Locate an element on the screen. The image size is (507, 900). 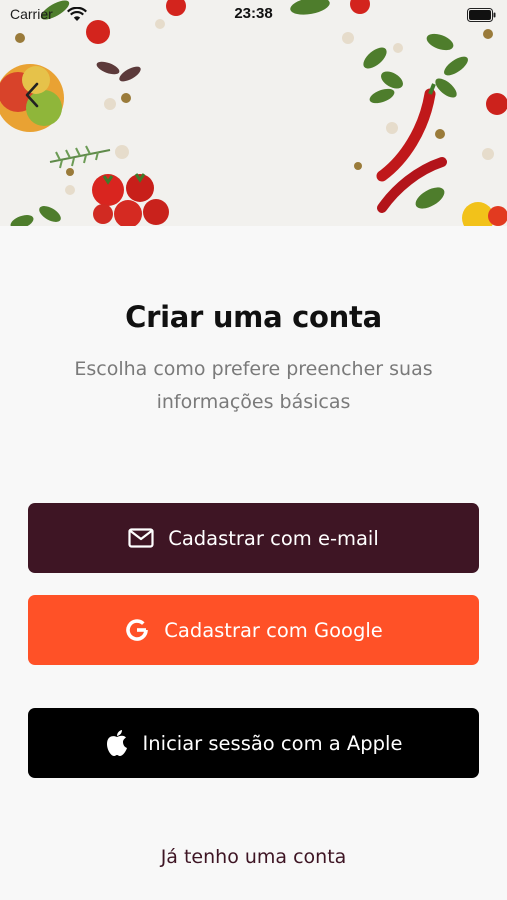
status-time: 23:38 is located at coordinates (253, 13).